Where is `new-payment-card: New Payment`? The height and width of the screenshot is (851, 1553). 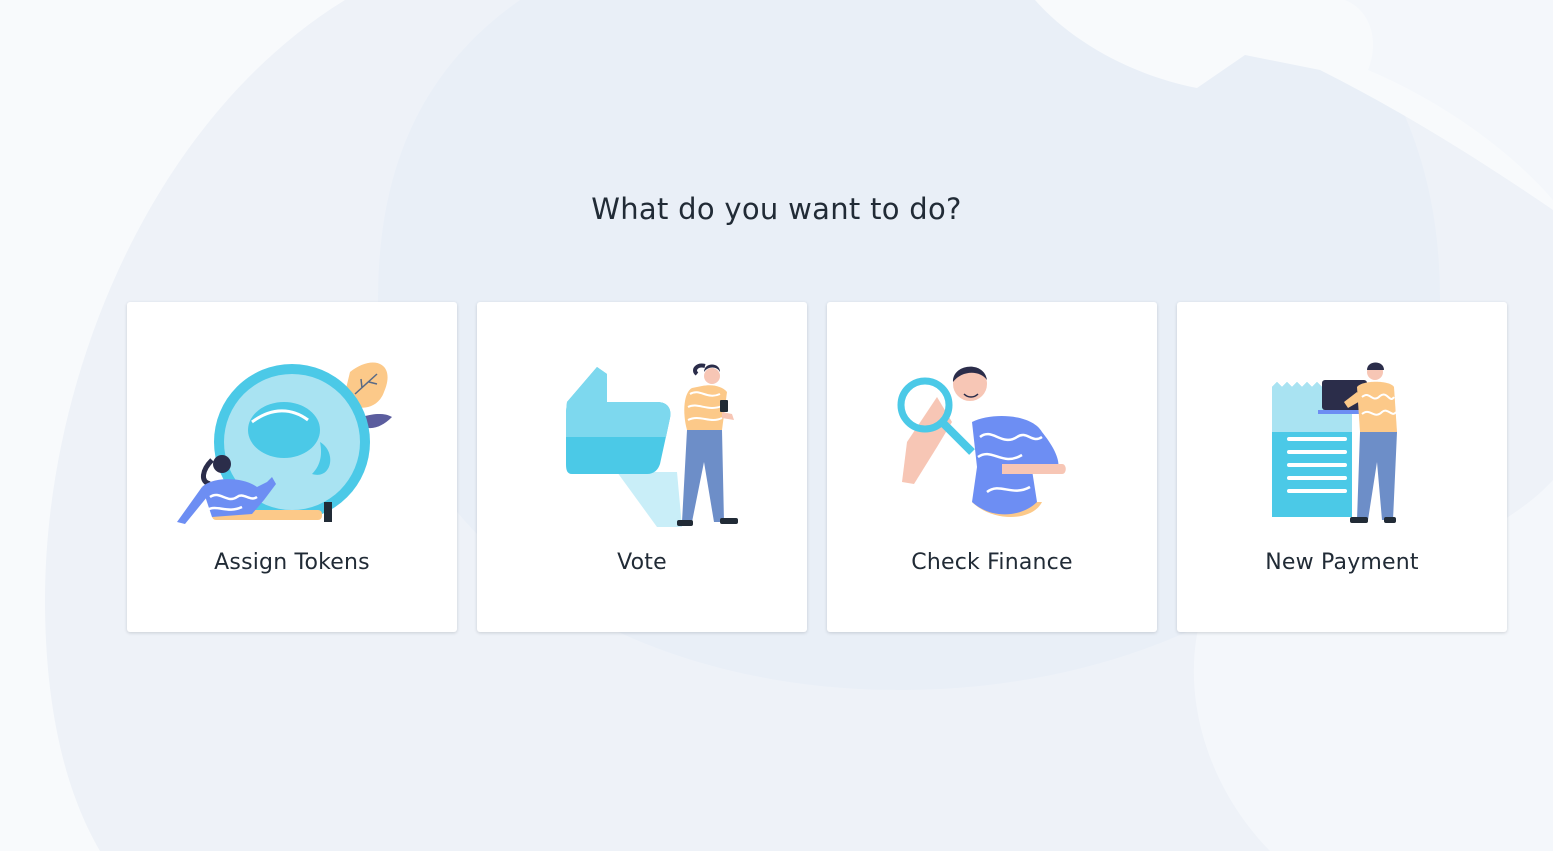 new-payment-card: New Payment is located at coordinates (1342, 467).